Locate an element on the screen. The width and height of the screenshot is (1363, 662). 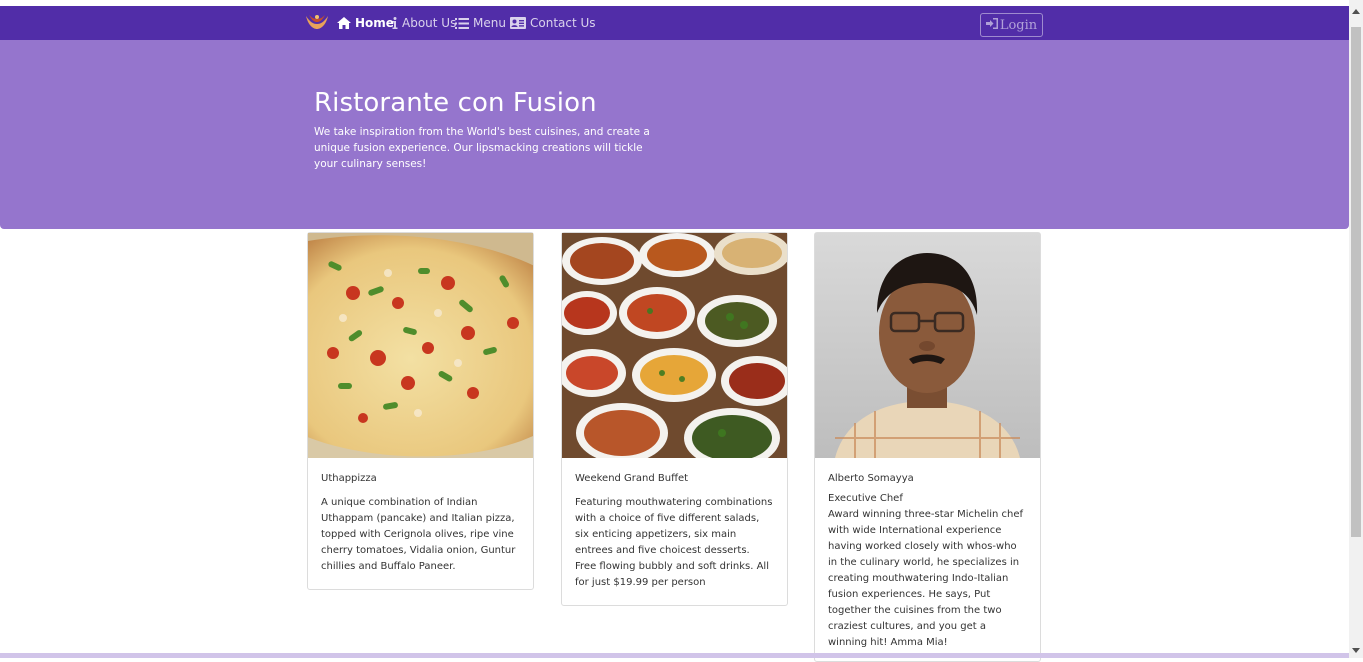
navbar: Home About Us Menu Contact Us Login is located at coordinates (674, 23).